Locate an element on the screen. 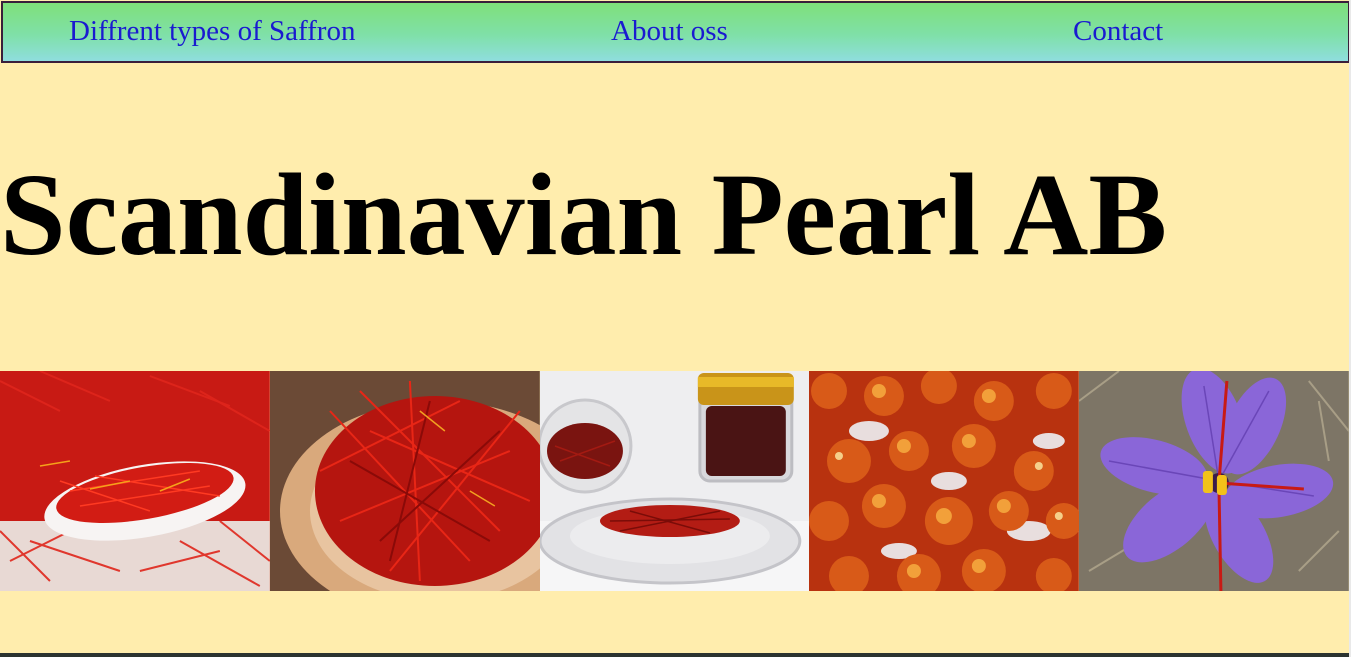 This screenshot has height=657, width=1351. photo-saffron-wooden-plate is located at coordinates (404, 481).